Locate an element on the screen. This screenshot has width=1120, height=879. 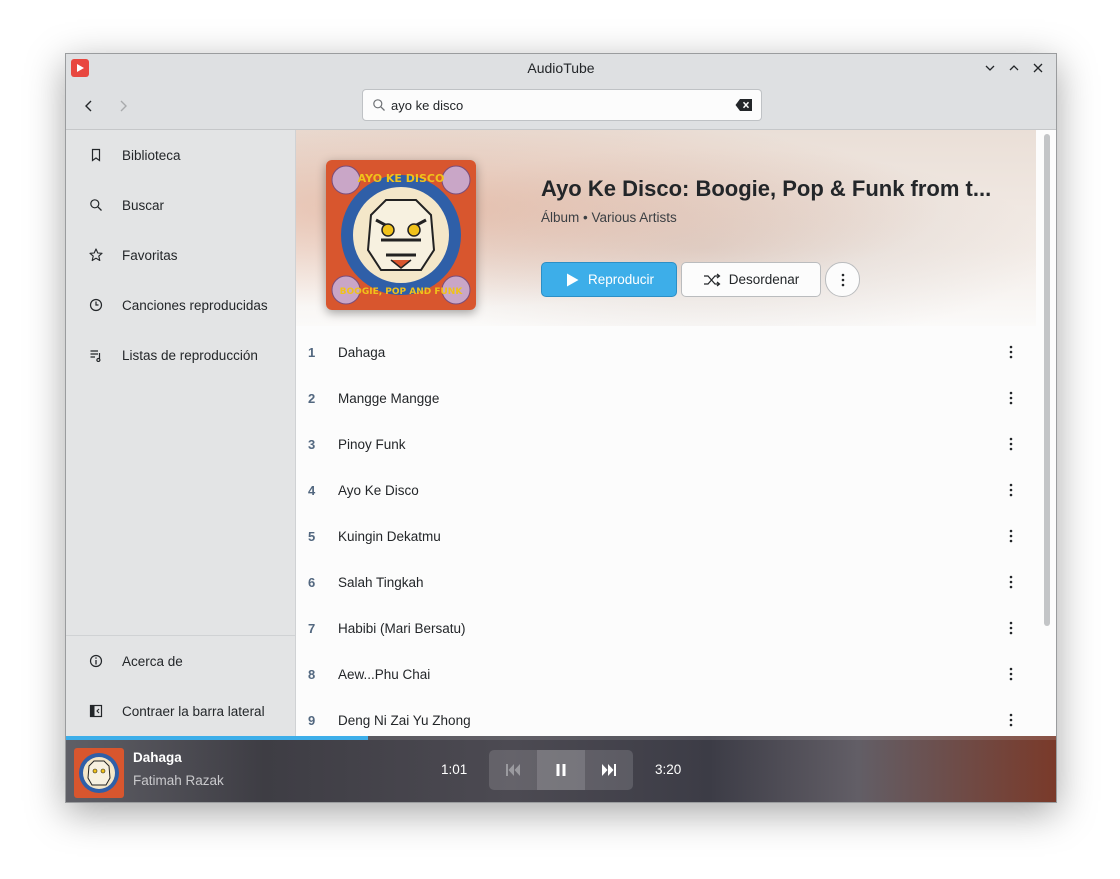
header-toolbar is located at coordinates (561, 106).